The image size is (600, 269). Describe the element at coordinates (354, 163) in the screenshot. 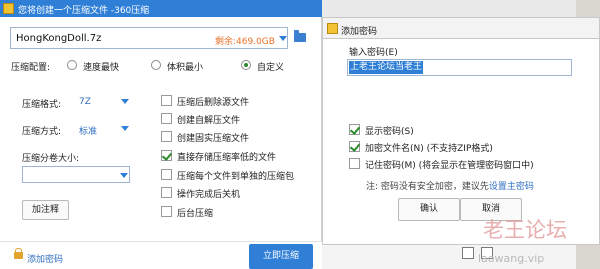

I see `remember-password-checkbox` at that location.